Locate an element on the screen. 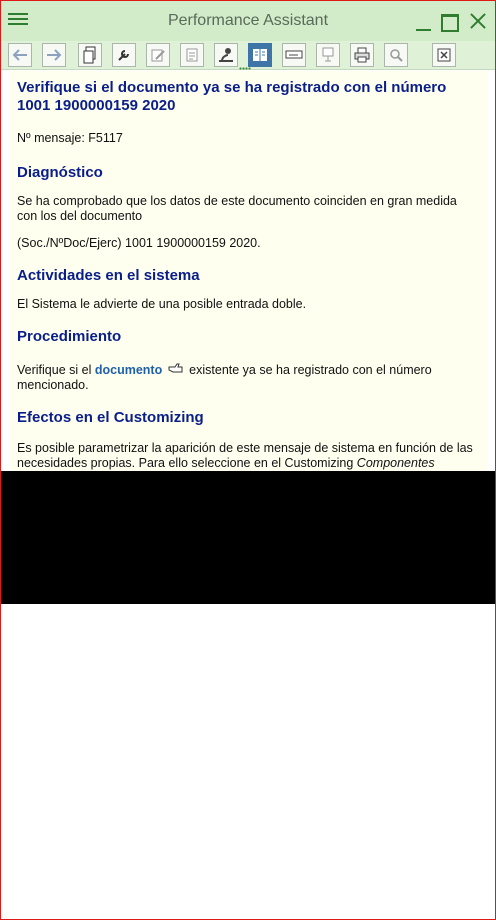 This screenshot has width=496, height=920. arrow-left-icon is located at coordinates (19, 55).